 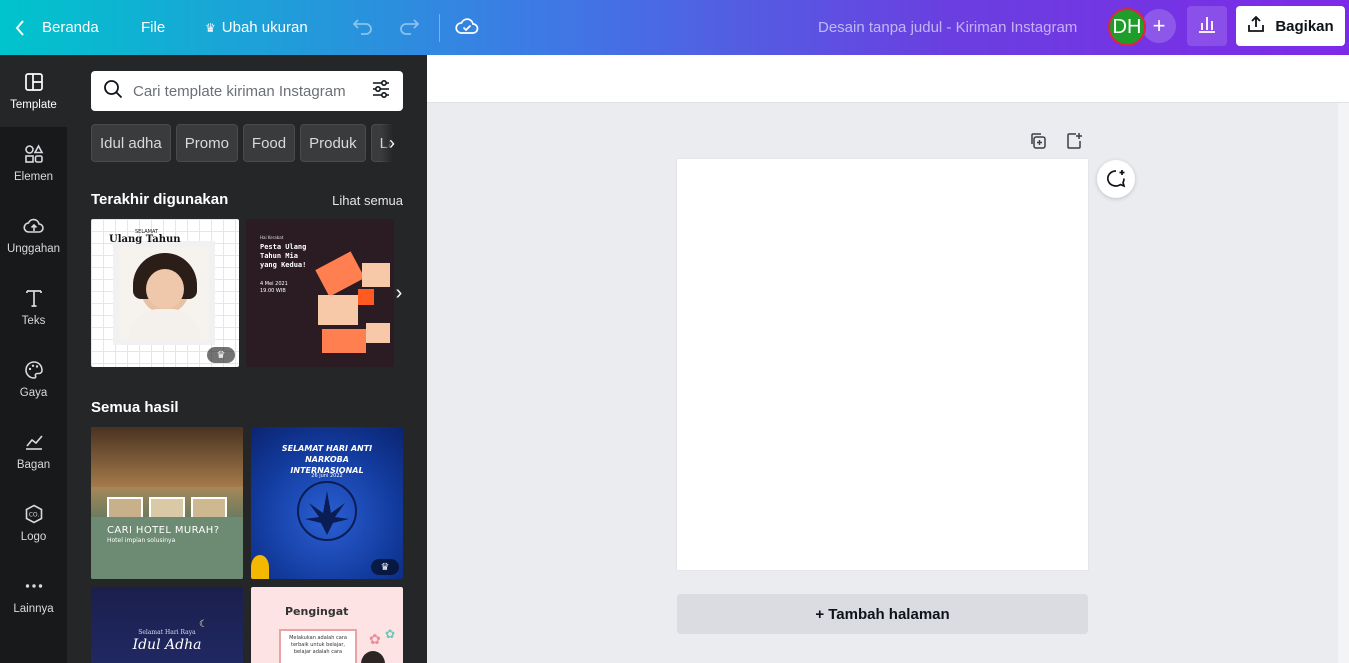 What do you see at coordinates (252, 91) in the screenshot?
I see `search-input` at bounding box center [252, 91].